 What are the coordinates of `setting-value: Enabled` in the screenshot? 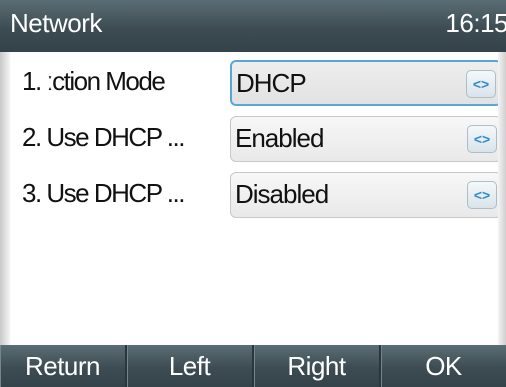 It's located at (279, 138).